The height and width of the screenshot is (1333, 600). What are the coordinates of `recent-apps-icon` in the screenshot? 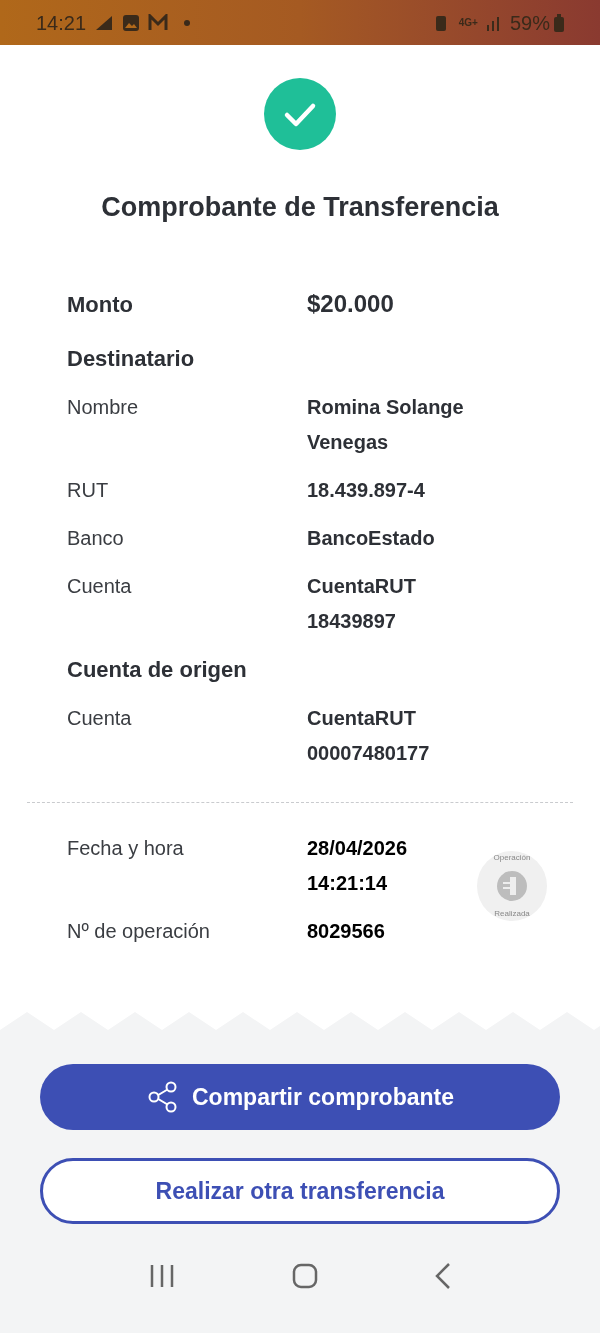 It's located at (161, 1276).